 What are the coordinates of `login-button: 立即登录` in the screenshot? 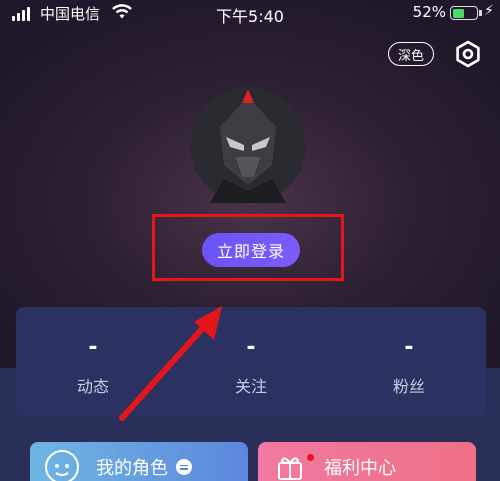 It's located at (251, 250).